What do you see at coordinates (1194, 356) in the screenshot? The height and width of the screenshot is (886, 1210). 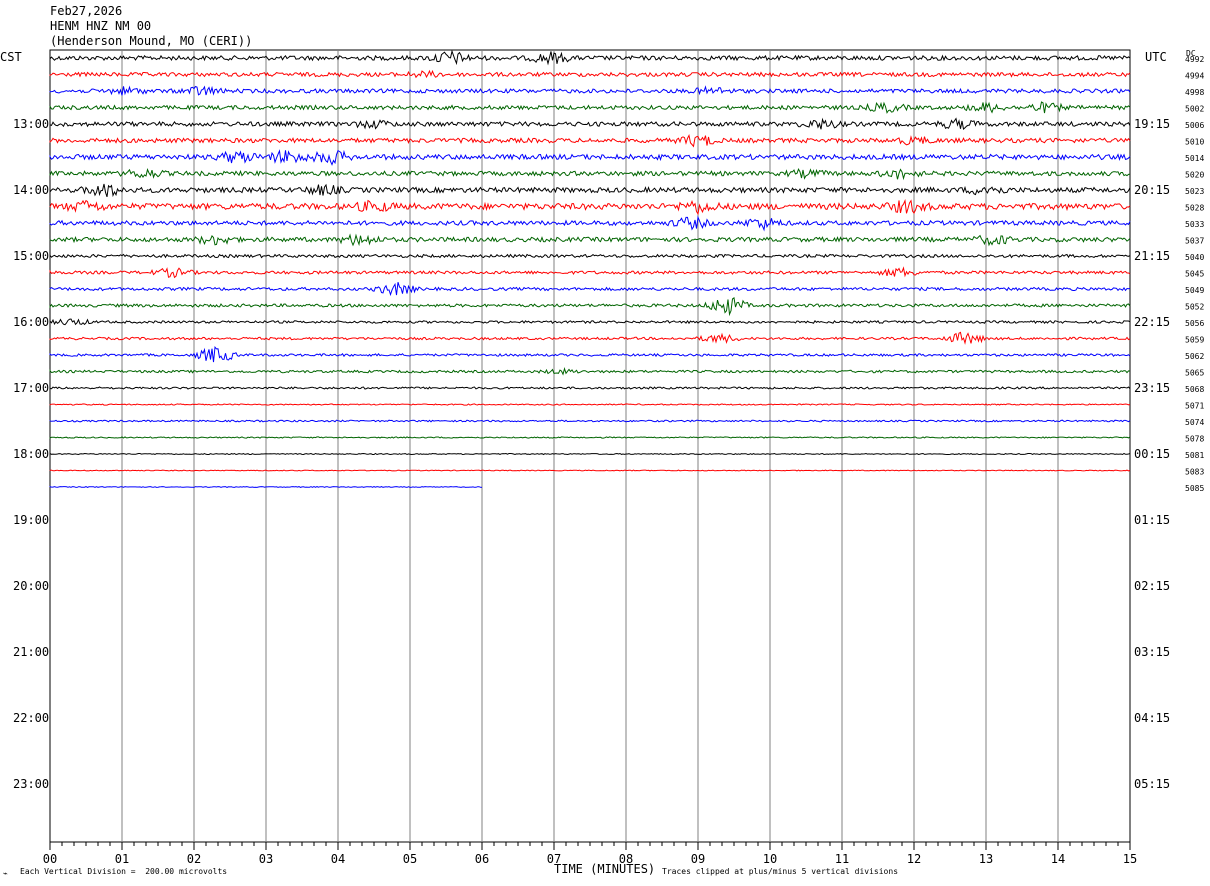 I see `dc-offset-label: 5062` at bounding box center [1194, 356].